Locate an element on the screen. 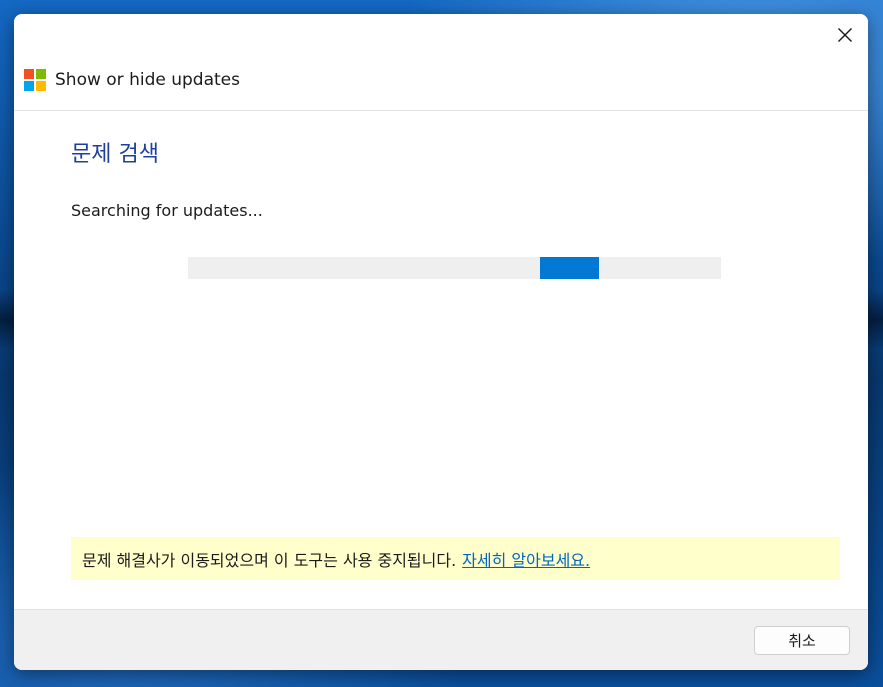 This screenshot has width=883, height=687. close-icon is located at coordinates (845, 35).